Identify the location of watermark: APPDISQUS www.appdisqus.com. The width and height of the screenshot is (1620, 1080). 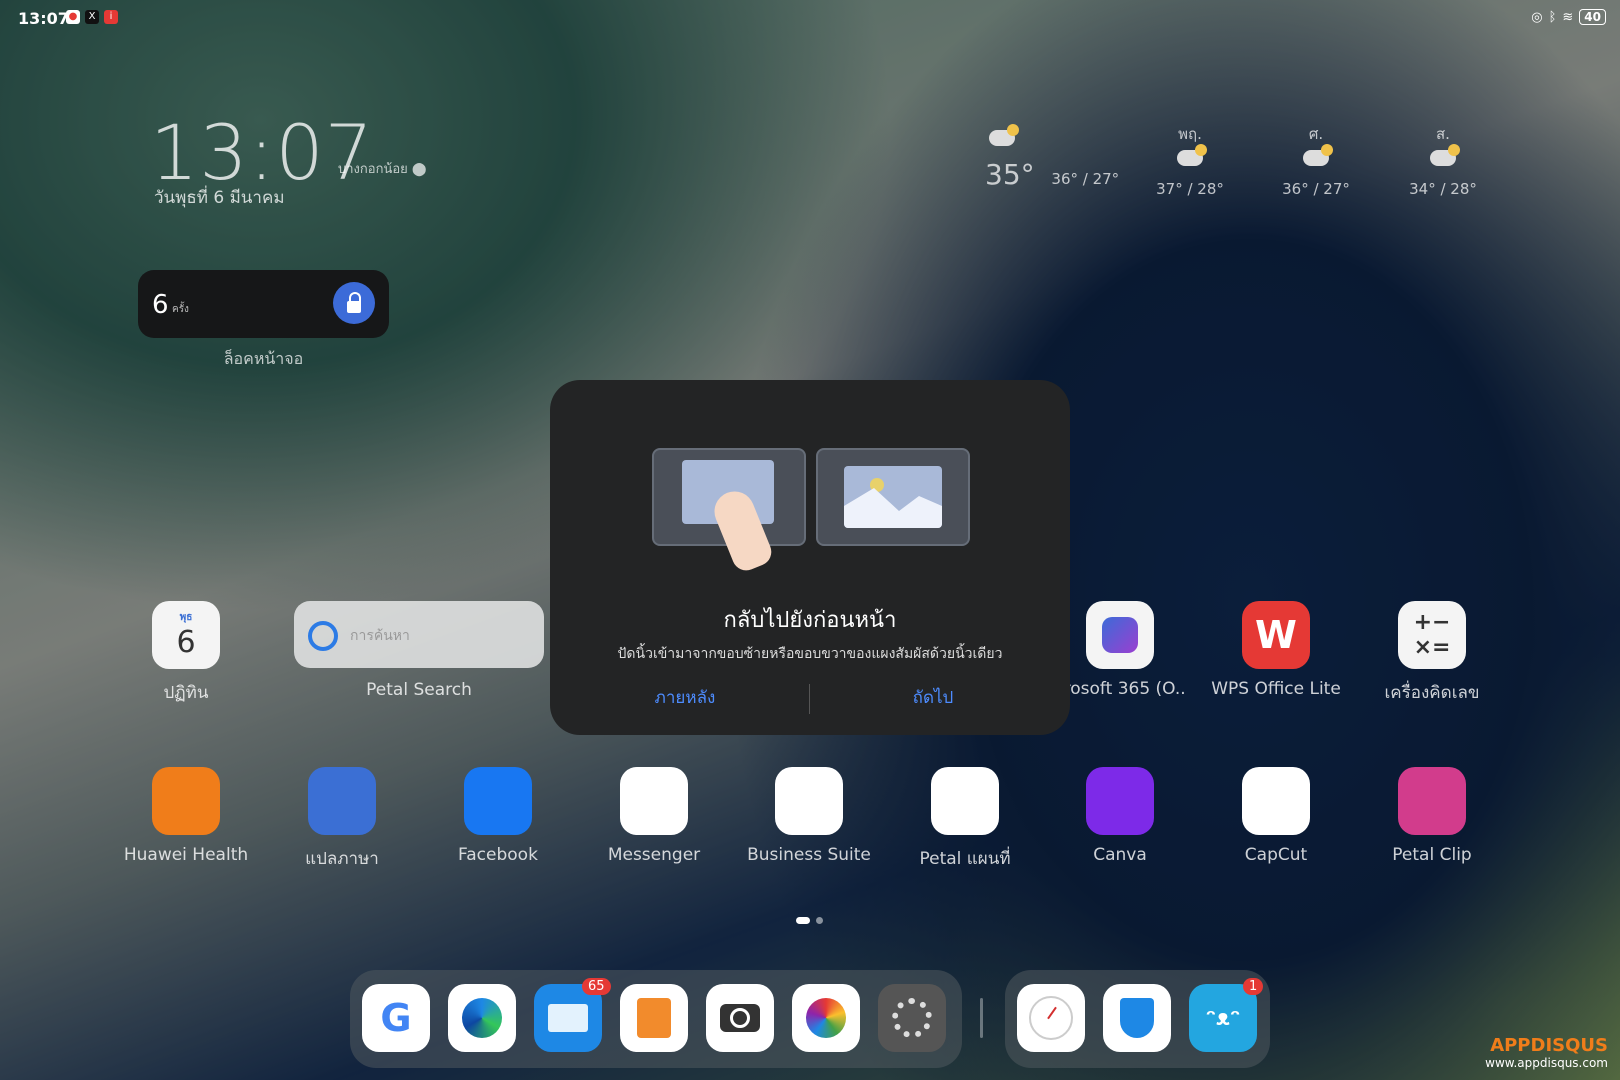
(1546, 1052).